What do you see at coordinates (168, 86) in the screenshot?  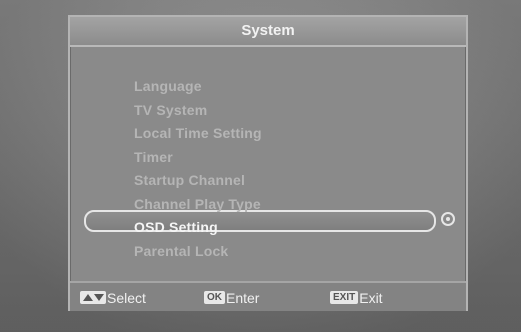 I see `menu-item-label: Language` at bounding box center [168, 86].